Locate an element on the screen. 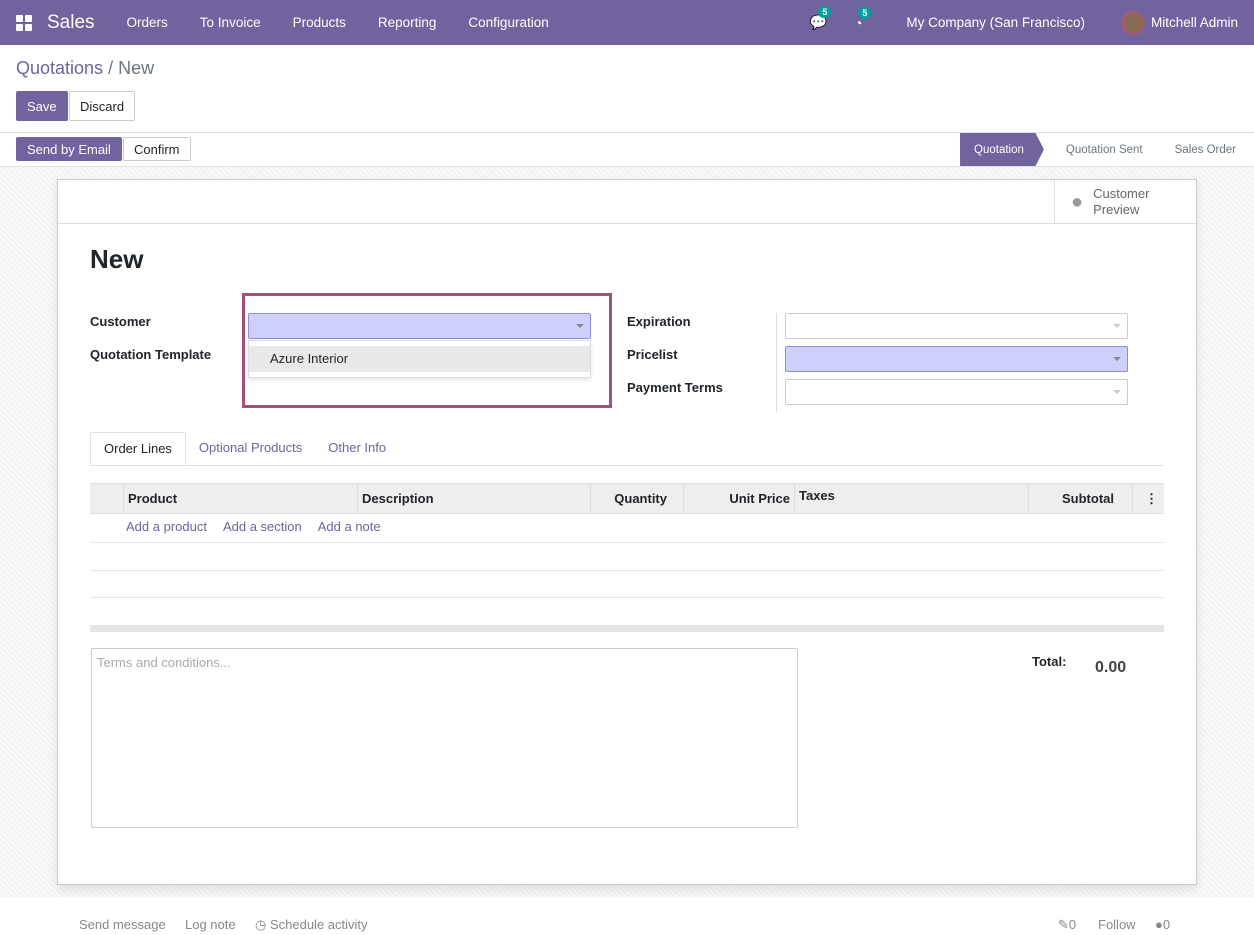 The image size is (1254, 935). notebook-tabs: Order Lines Optional Products Other Info is located at coordinates (627, 449).